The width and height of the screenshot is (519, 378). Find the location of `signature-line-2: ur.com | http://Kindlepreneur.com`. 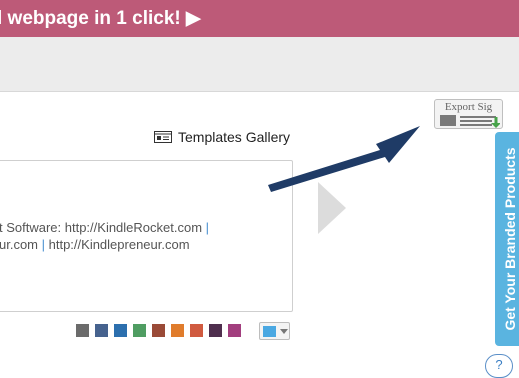

signature-line-2: ur.com | http://Kindlepreneur.com is located at coordinates (95, 244).